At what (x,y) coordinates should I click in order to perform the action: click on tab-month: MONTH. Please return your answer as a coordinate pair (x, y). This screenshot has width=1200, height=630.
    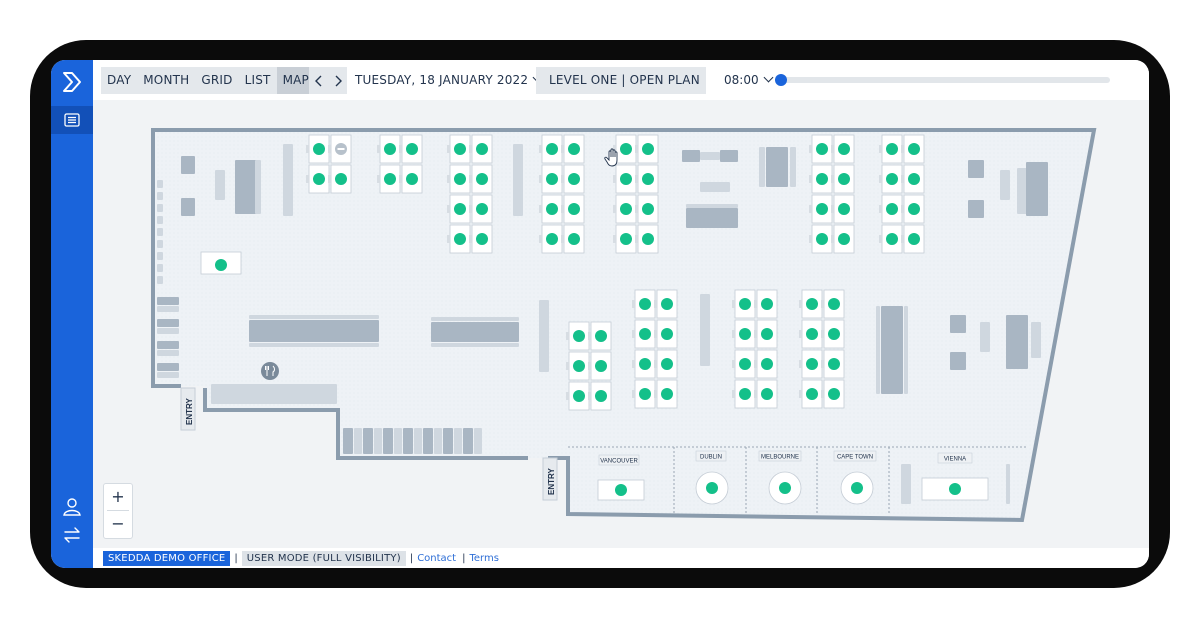
    Looking at the image, I should click on (166, 80).